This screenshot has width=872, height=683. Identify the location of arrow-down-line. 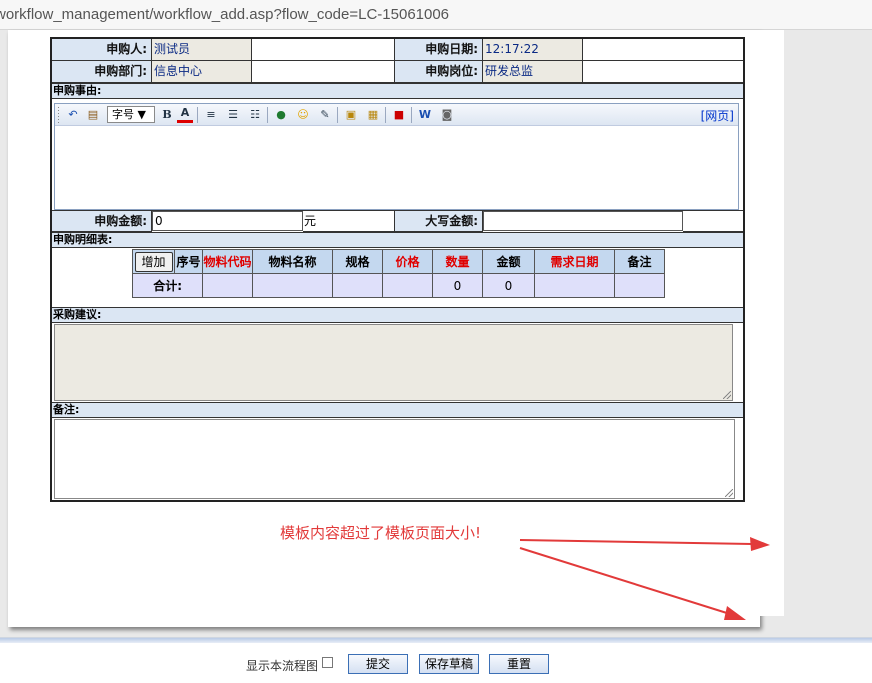
(625, 581).